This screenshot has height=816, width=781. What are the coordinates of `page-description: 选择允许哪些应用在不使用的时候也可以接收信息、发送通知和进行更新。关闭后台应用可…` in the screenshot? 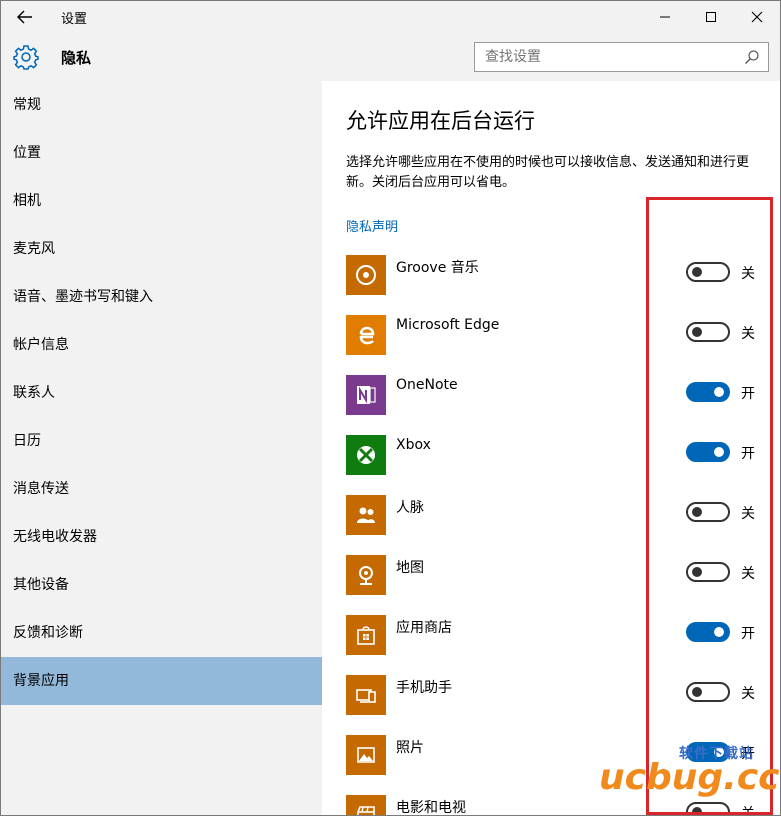 It's located at (548, 172).